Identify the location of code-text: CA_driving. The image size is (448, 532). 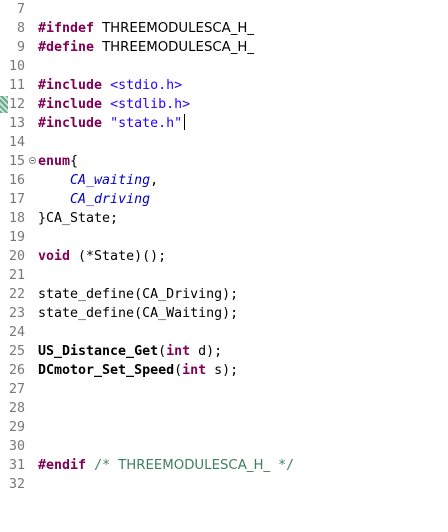
(94, 199).